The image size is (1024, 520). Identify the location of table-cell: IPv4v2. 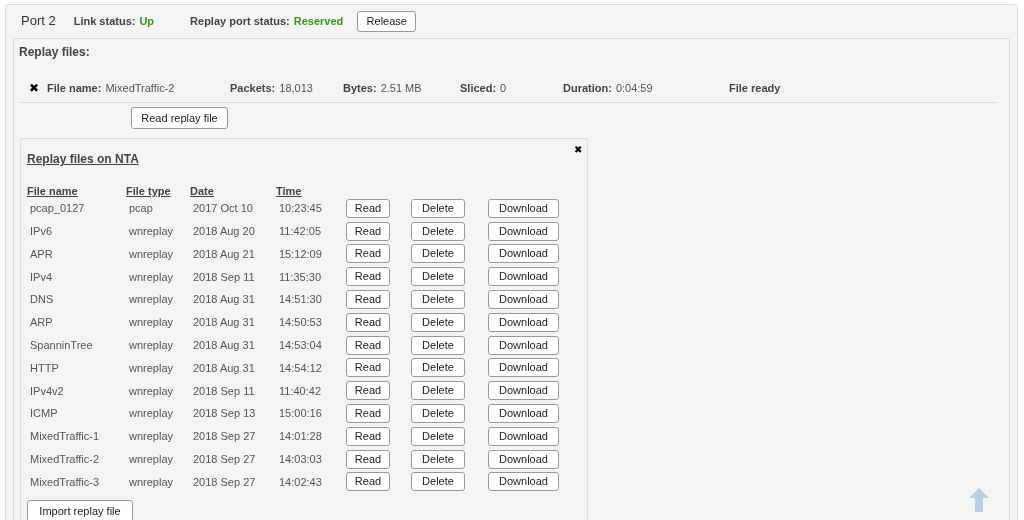
(47, 390).